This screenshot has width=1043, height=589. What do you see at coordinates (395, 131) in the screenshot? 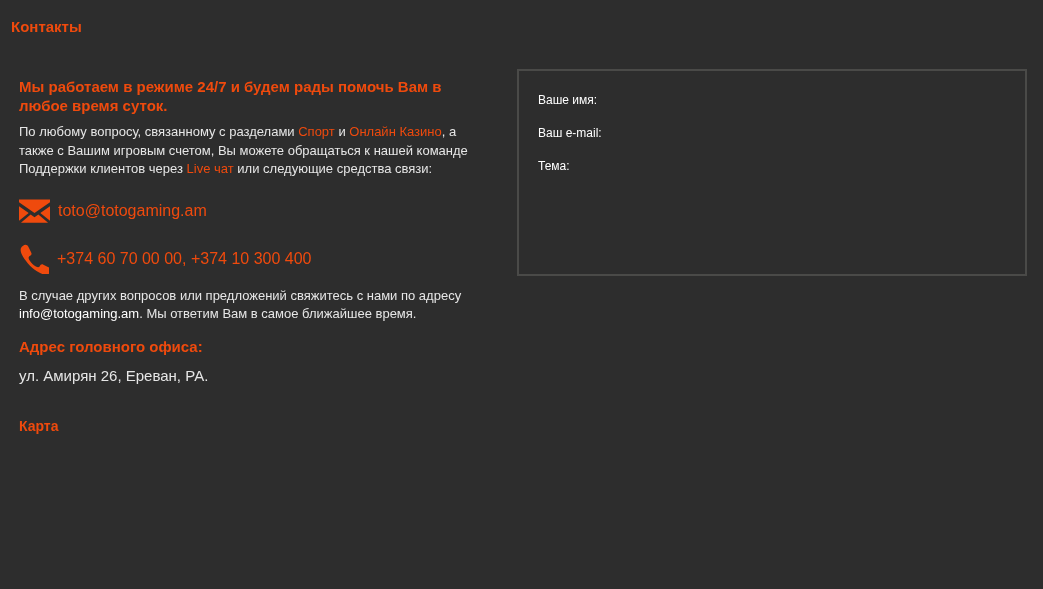
I see `section-link: Онлайн Казино` at bounding box center [395, 131].